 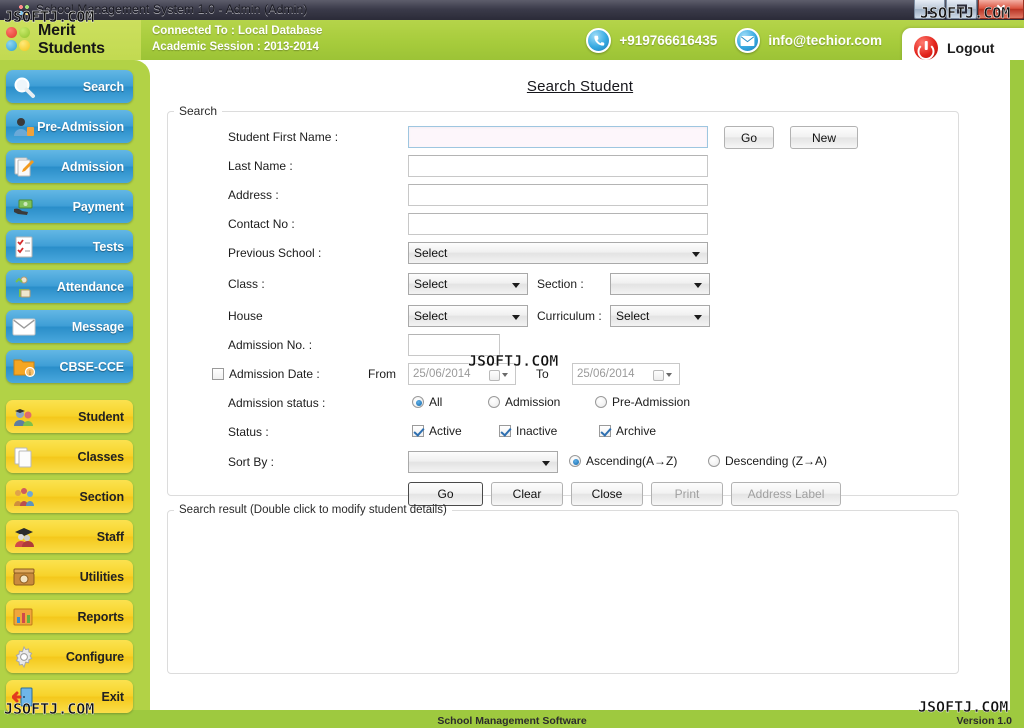 I want to click on admission-status-radio-pre-admission: Pre-Admission, so click(x=642, y=402).